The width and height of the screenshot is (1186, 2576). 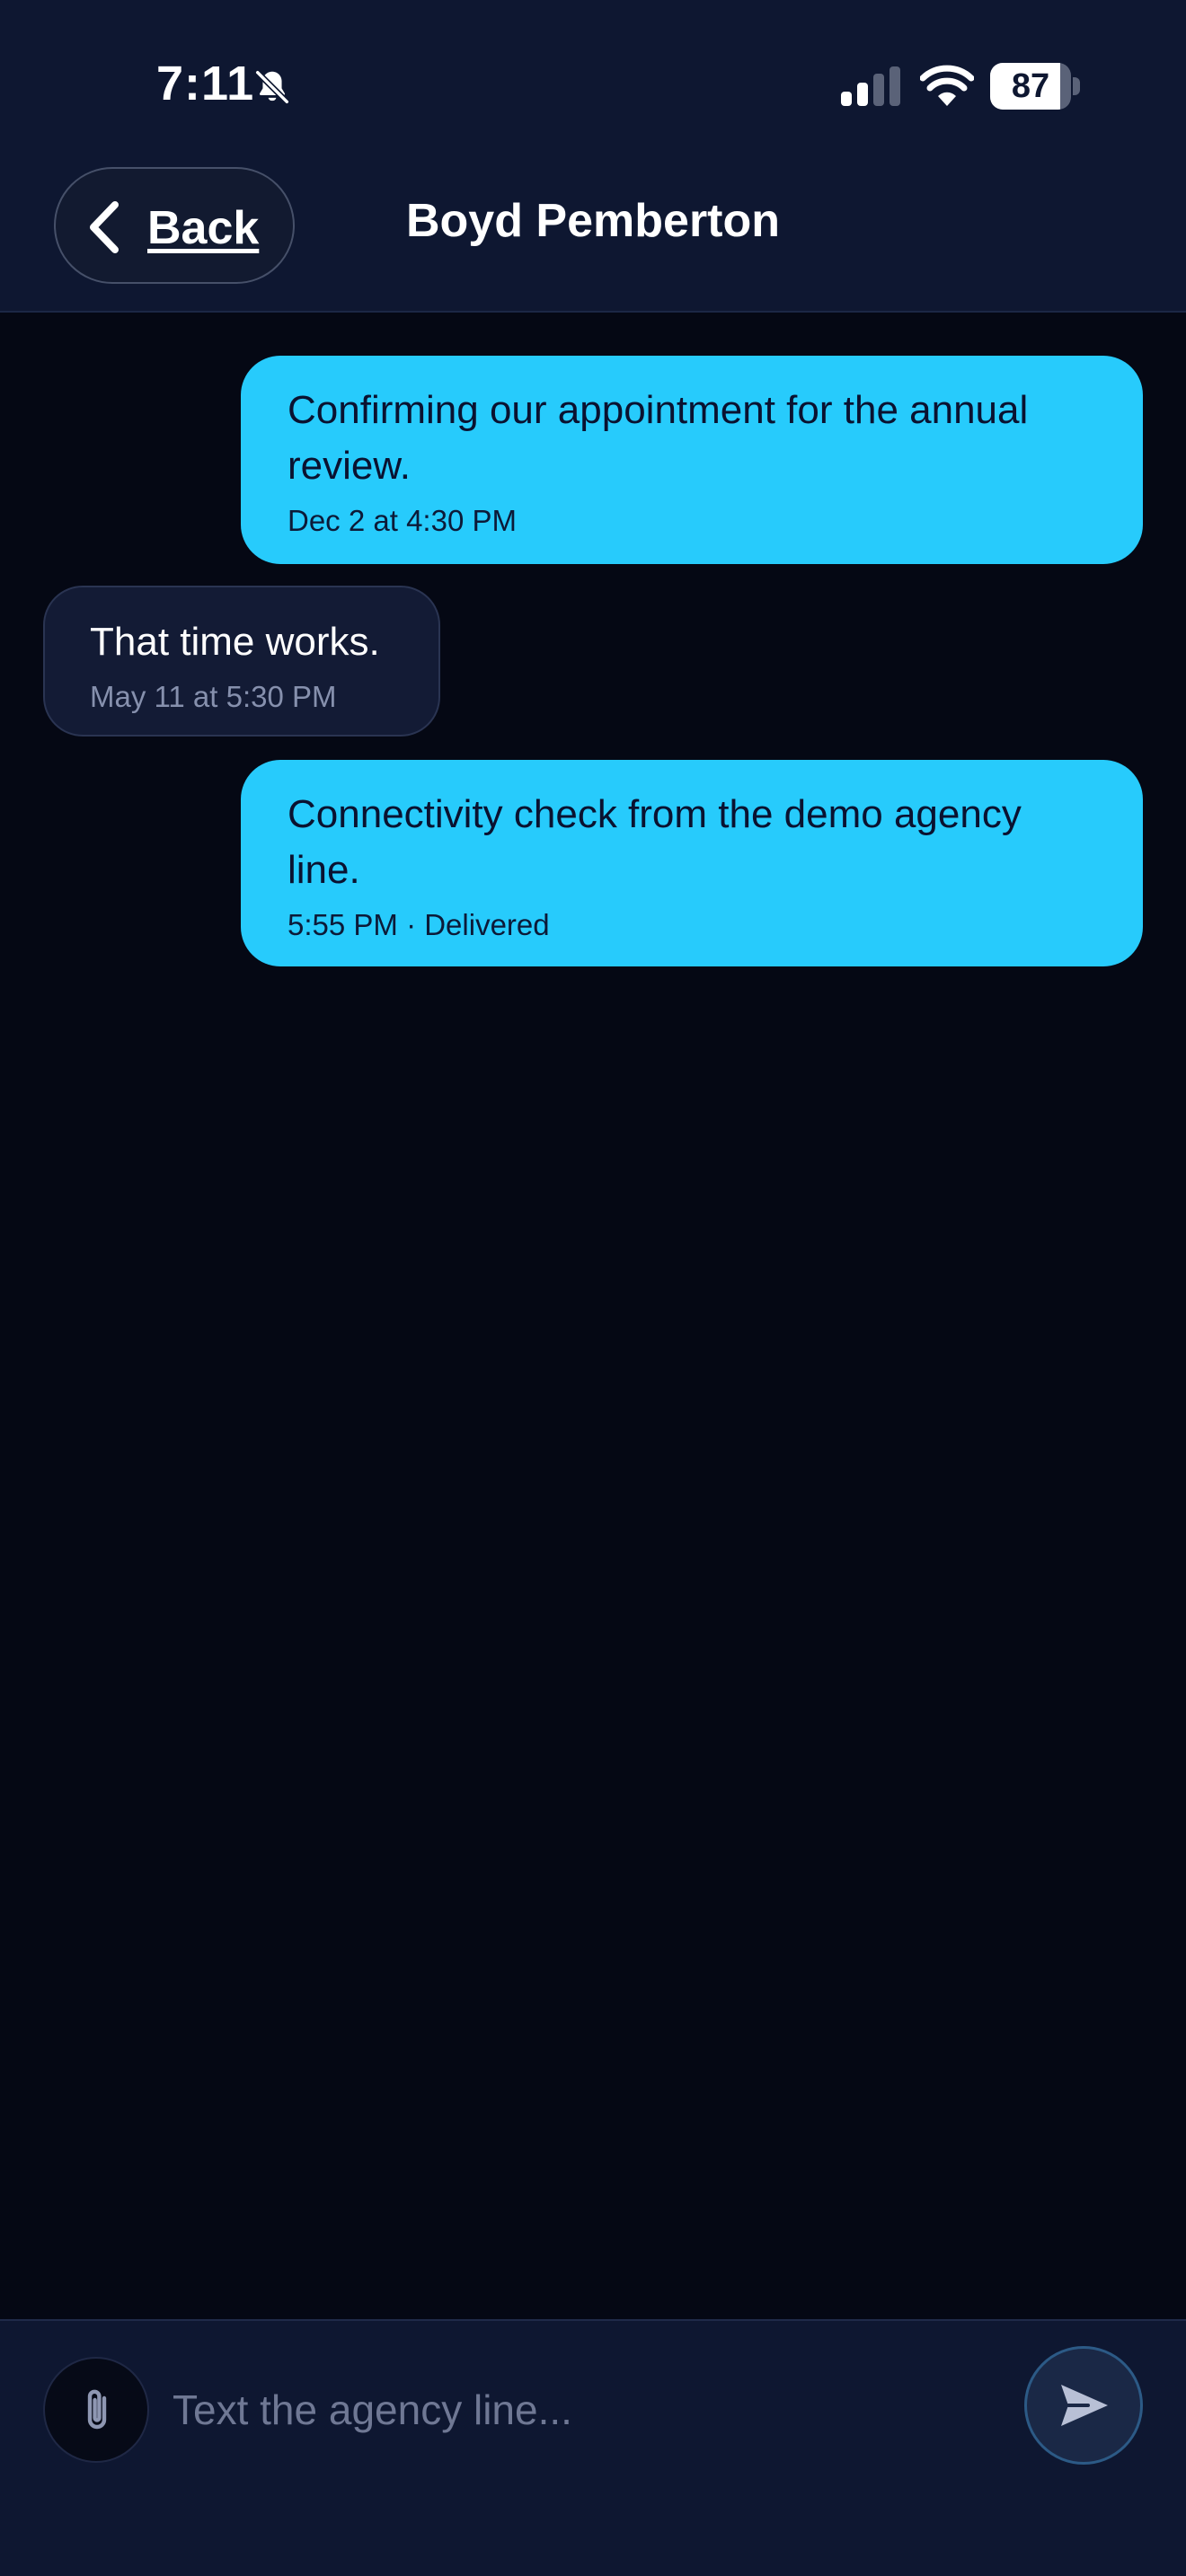 What do you see at coordinates (870, 86) in the screenshot?
I see `signal-bars-icon` at bounding box center [870, 86].